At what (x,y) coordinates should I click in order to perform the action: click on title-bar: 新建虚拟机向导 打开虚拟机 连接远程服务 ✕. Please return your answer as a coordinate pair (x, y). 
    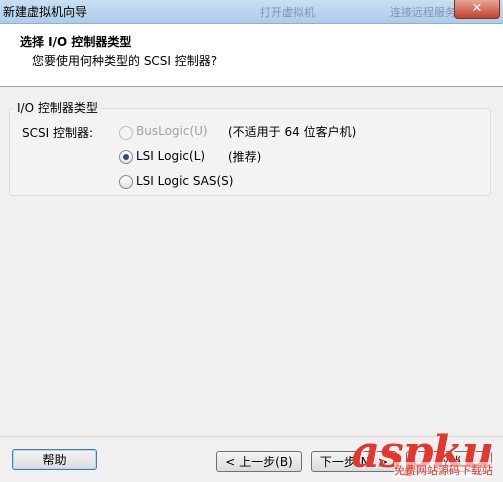
    Looking at the image, I should click on (251, 12).